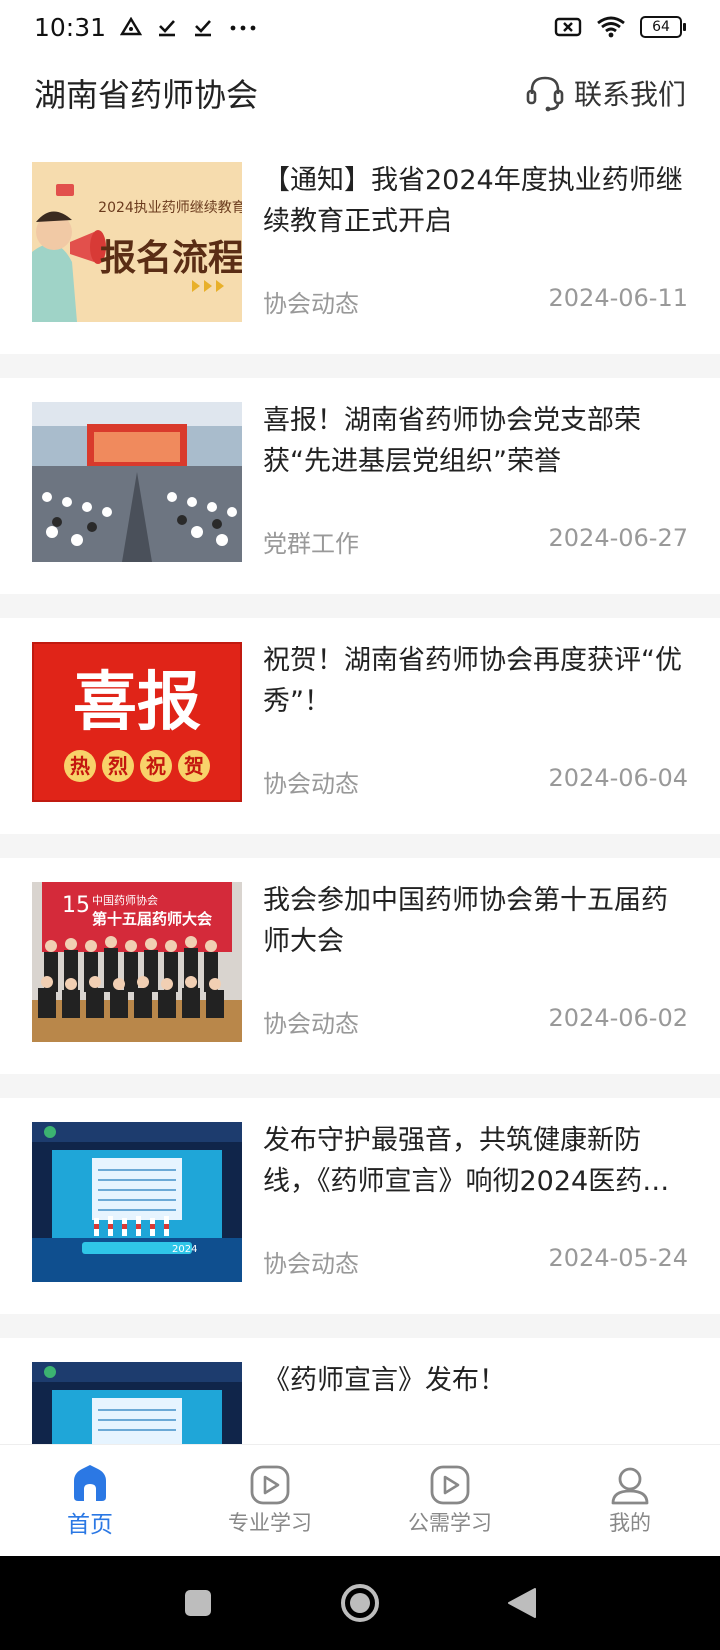  Describe the element at coordinates (618, 538) in the screenshot. I see `article-date: 2024-06-27` at that location.